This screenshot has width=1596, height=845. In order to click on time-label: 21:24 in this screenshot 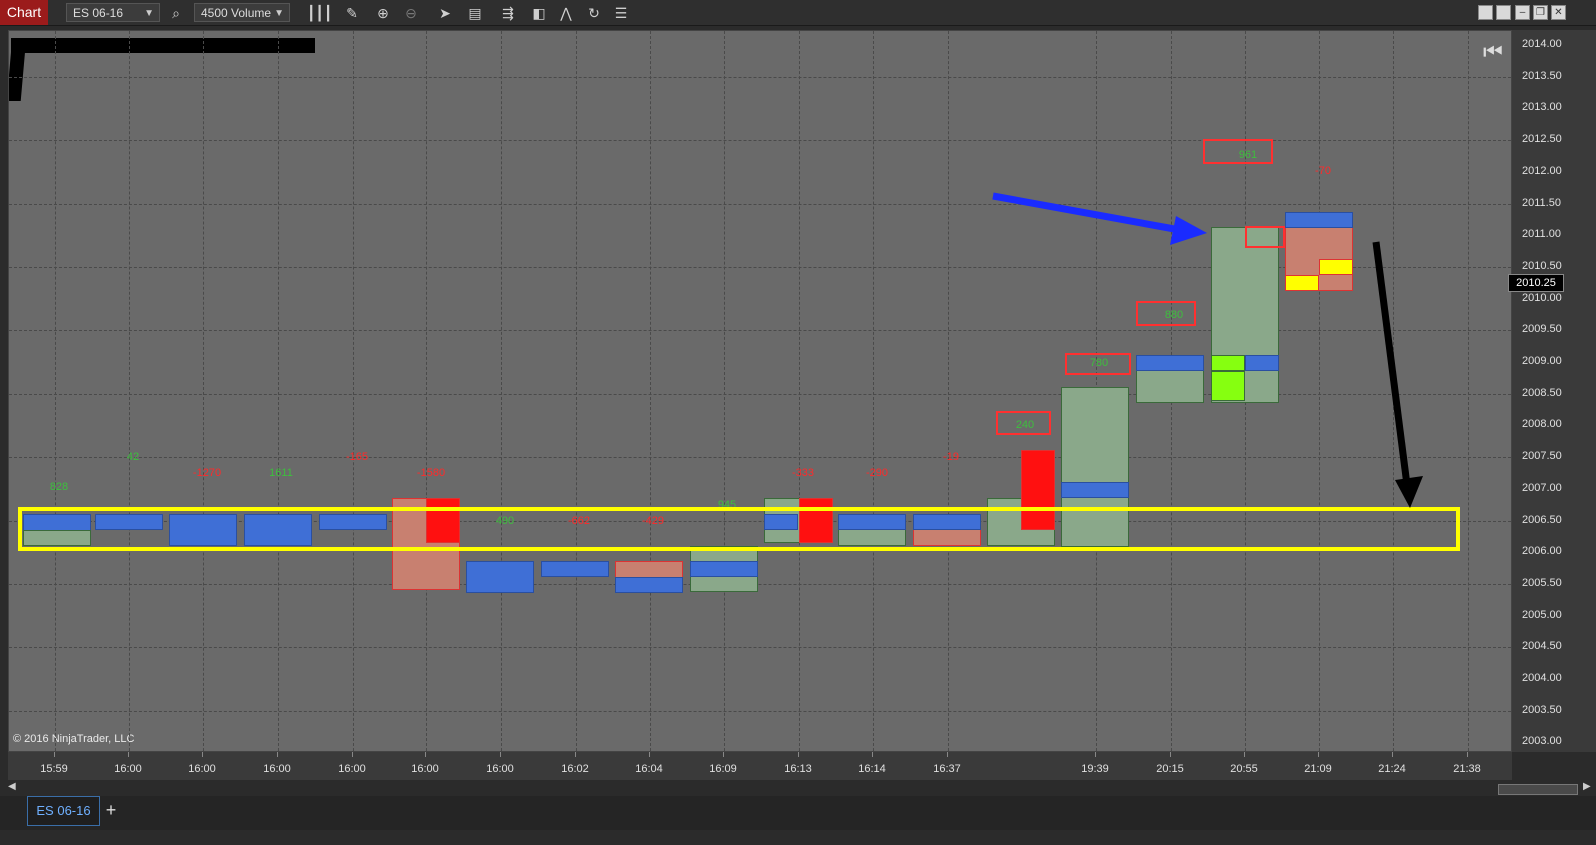, I will do `click(1392, 769)`.